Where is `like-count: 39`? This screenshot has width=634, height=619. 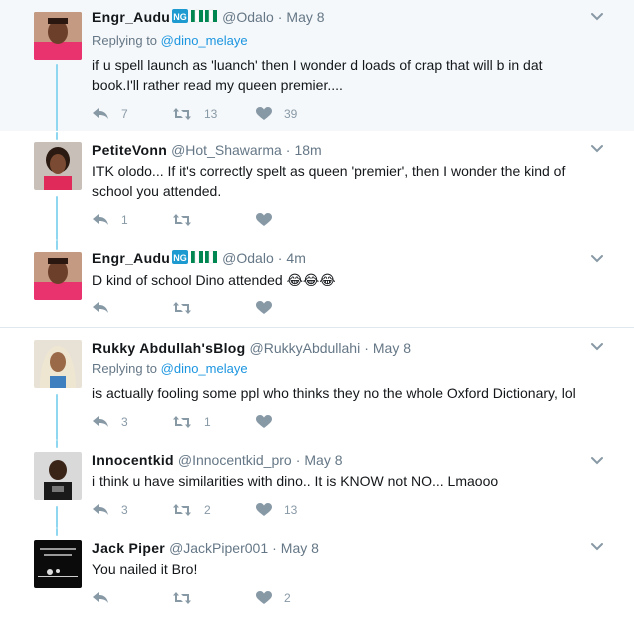
like-count: 39 is located at coordinates (291, 114).